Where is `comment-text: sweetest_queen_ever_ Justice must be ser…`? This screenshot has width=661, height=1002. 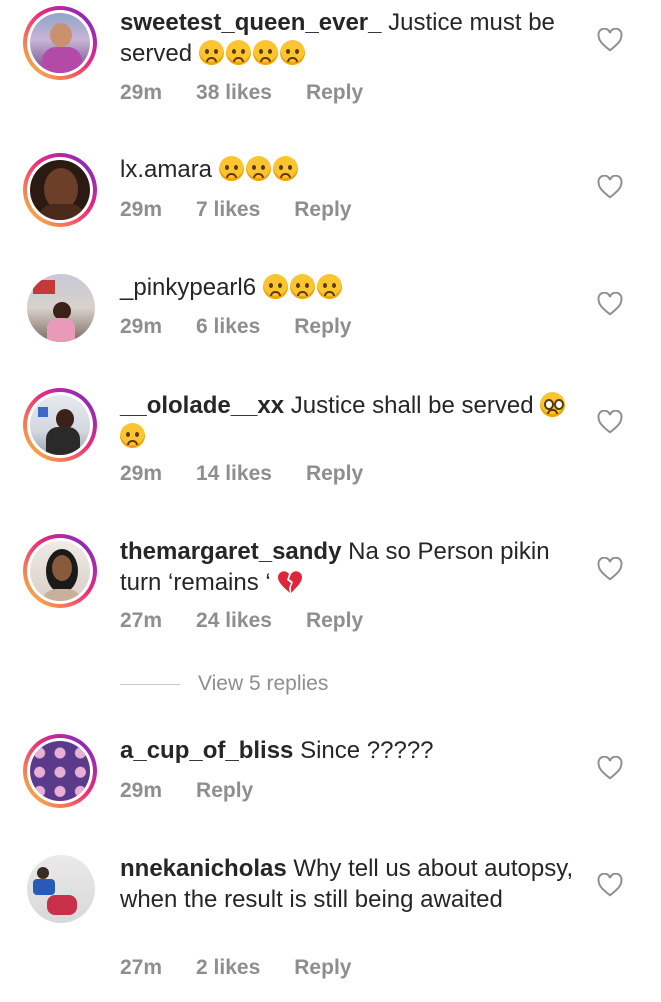 comment-text: sweetest_queen_ever_ Justice must be ser… is located at coordinates (337, 38).